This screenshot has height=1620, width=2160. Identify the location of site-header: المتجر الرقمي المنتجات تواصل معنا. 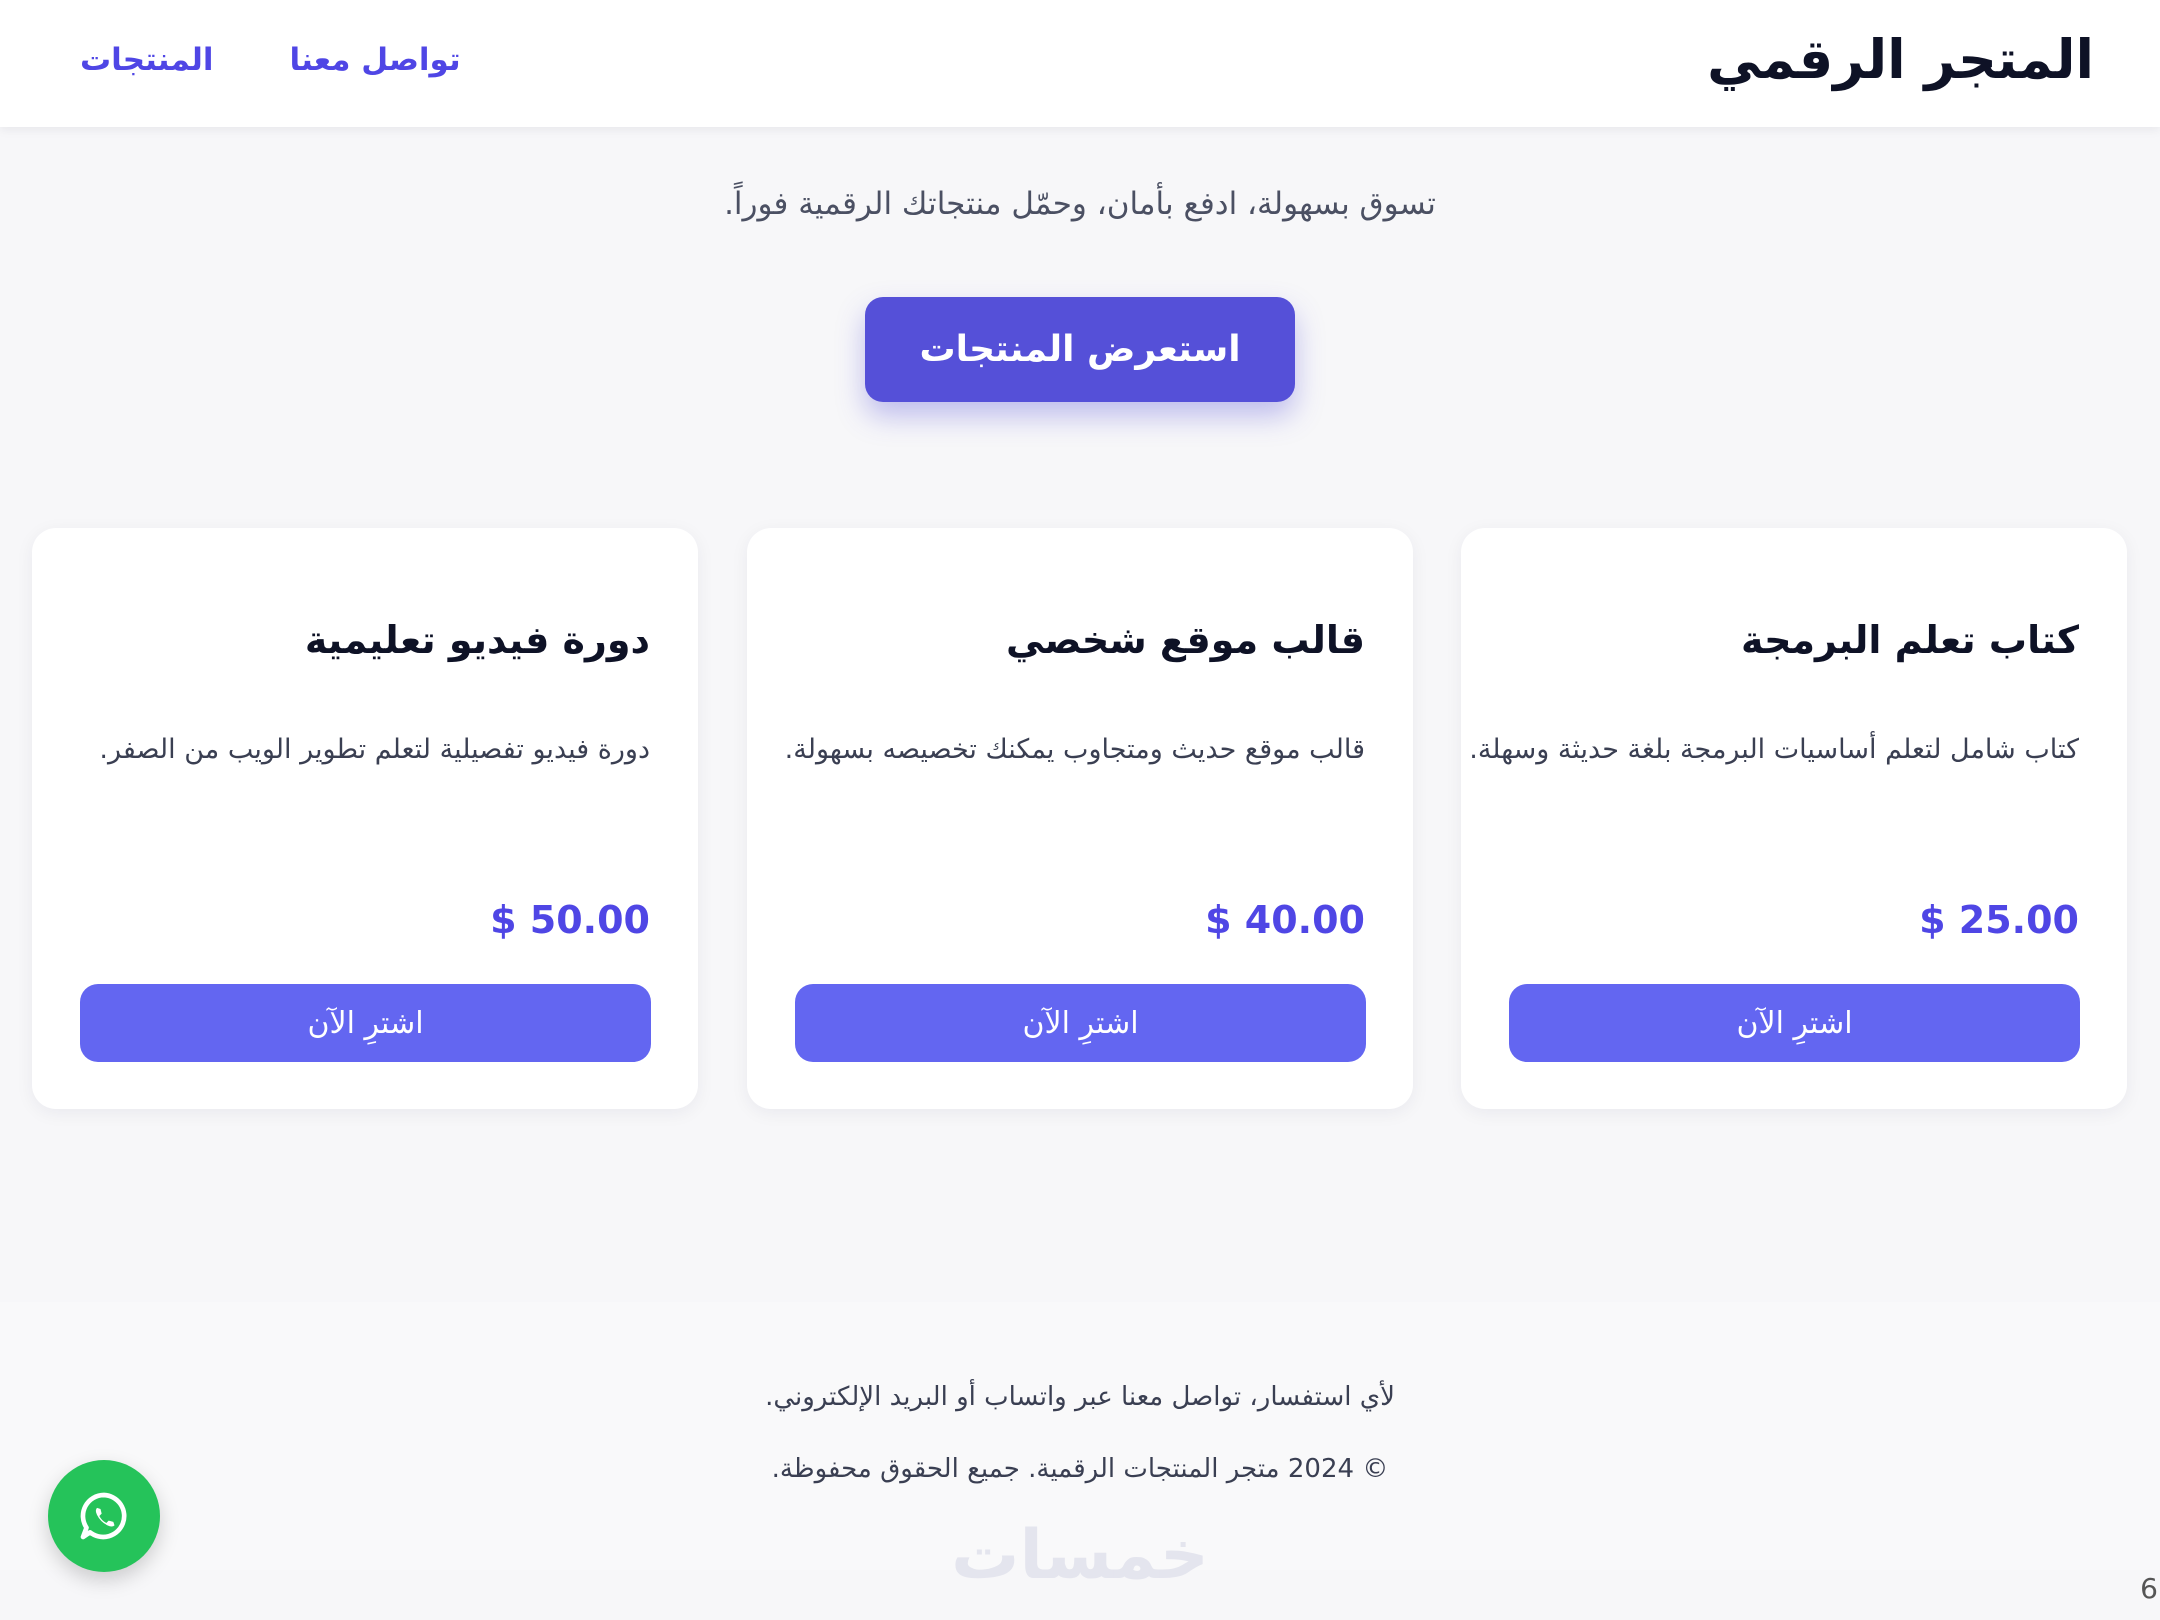
(1080, 63).